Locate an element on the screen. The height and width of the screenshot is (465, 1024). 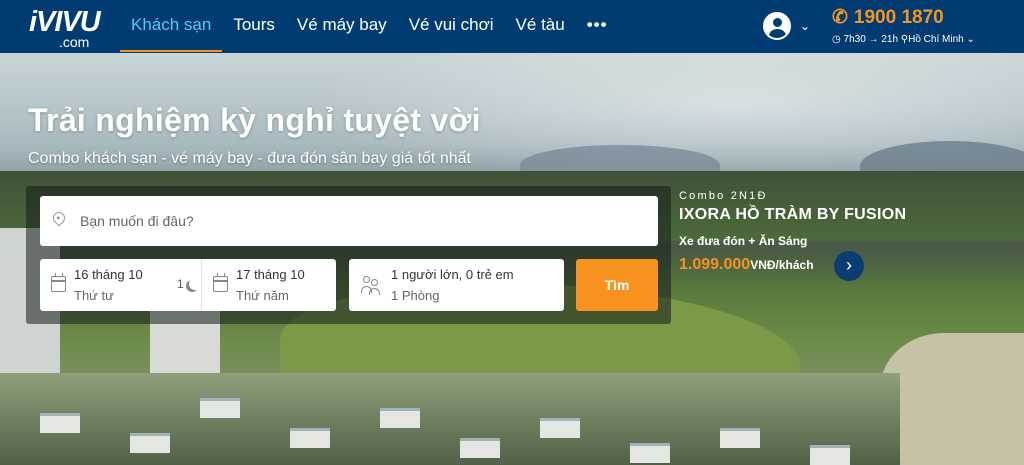
nights-value: 1 is located at coordinates (180, 284).